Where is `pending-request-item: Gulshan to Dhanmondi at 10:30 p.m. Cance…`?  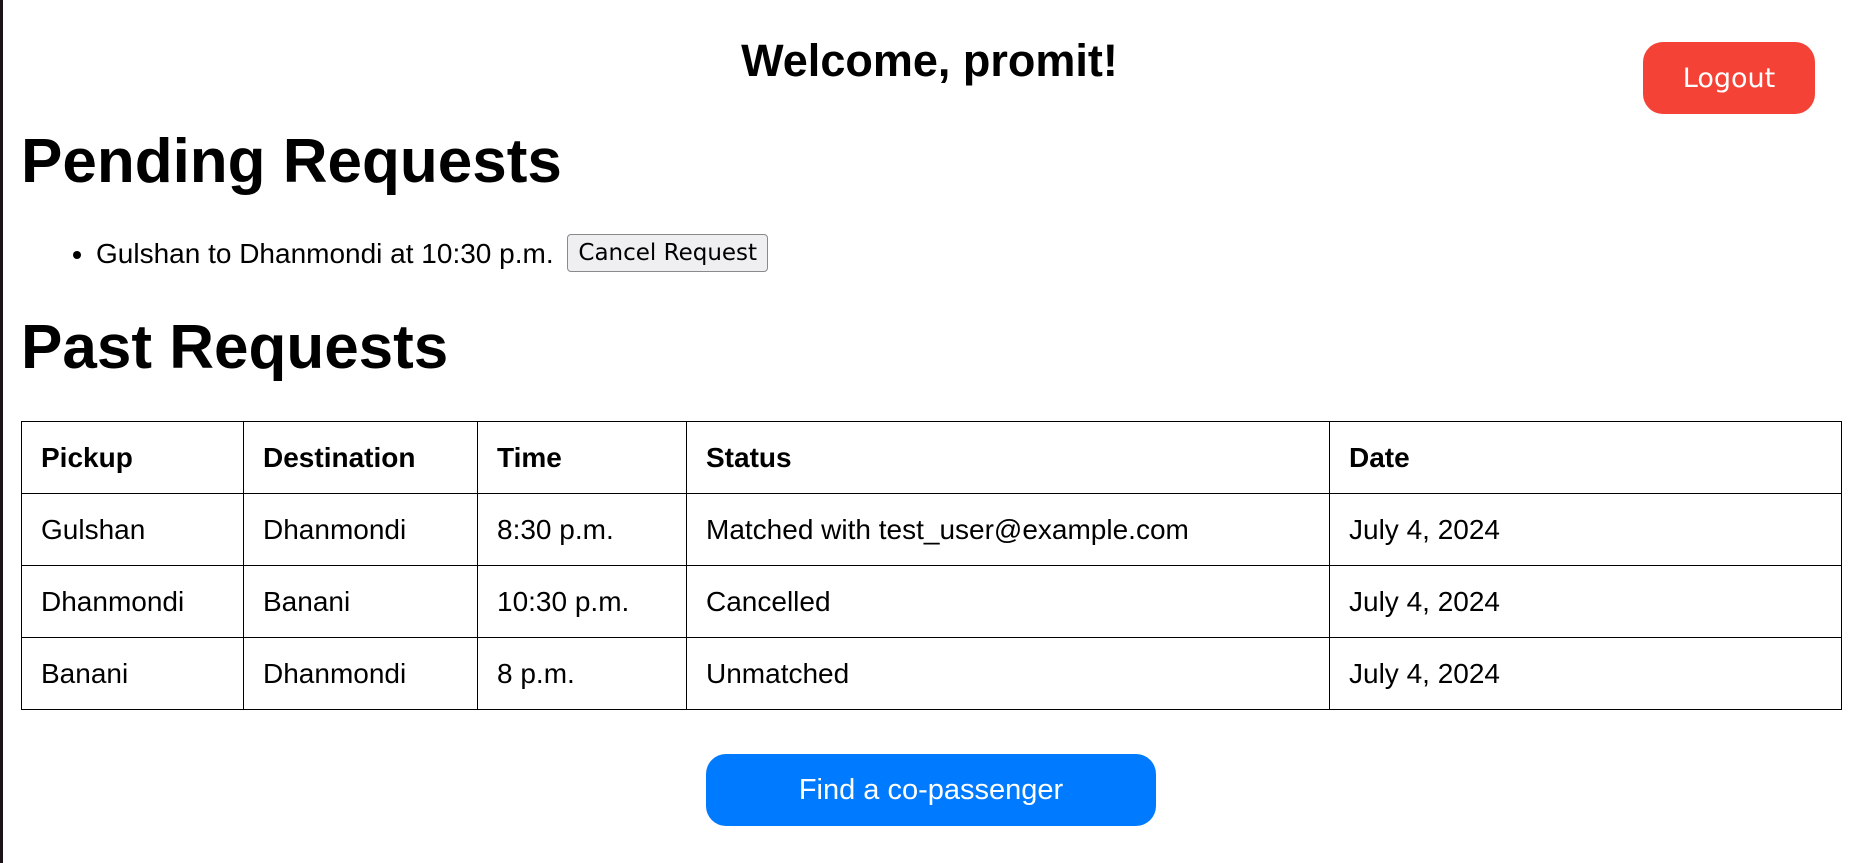
pending-request-item: Gulshan to Dhanmondi at 10:30 p.m. Cance… is located at coordinates (432, 254).